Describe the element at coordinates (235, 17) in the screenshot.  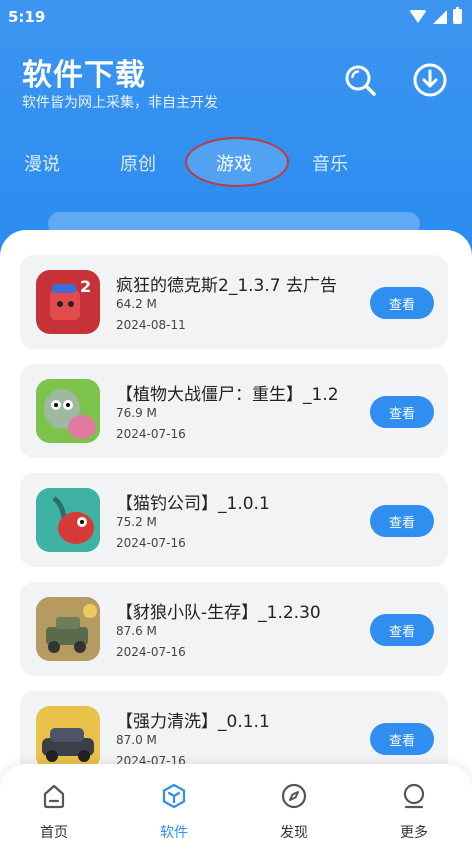
I see `status-bar: 5:19` at that location.